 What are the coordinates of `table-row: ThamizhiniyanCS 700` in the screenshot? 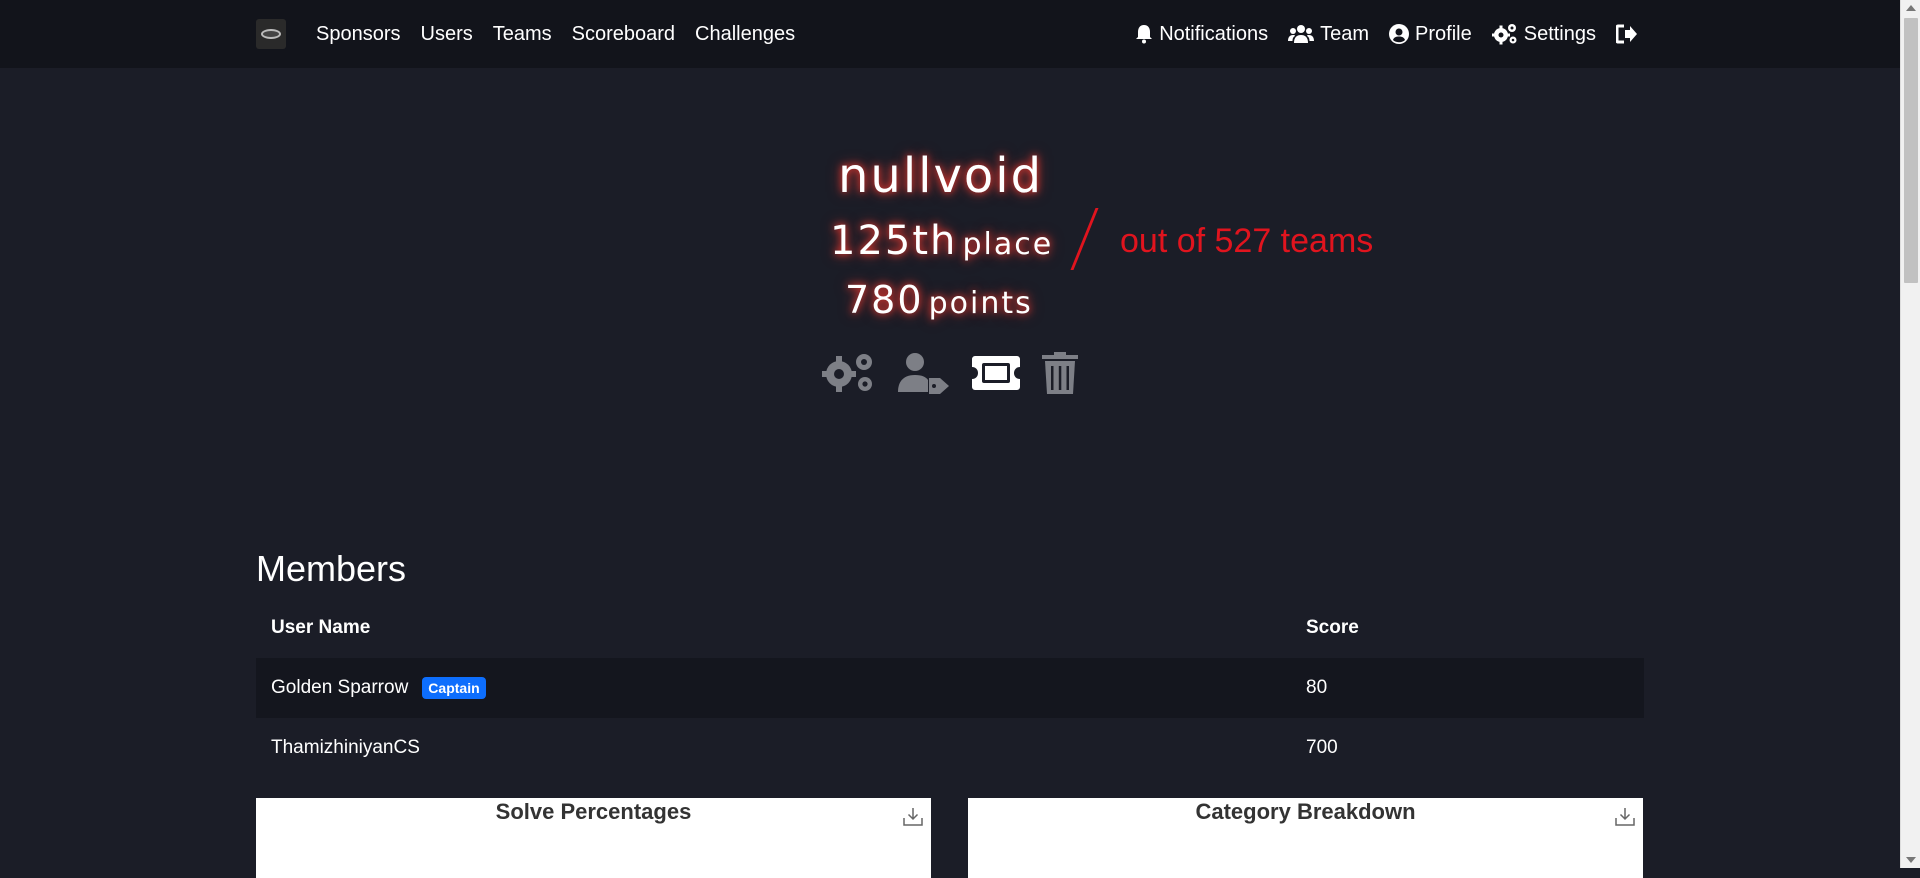 It's located at (950, 748).